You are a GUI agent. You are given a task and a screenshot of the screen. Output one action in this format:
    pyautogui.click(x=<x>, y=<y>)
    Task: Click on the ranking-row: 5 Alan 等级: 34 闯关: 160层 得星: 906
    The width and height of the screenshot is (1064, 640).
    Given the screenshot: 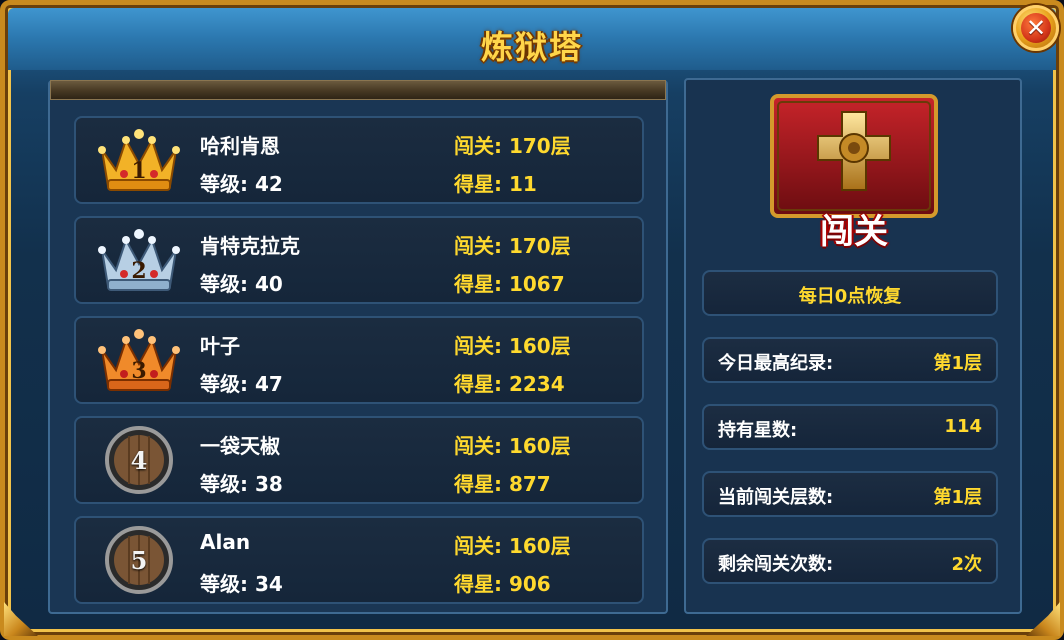 What is the action you would take?
    pyautogui.click(x=359, y=560)
    